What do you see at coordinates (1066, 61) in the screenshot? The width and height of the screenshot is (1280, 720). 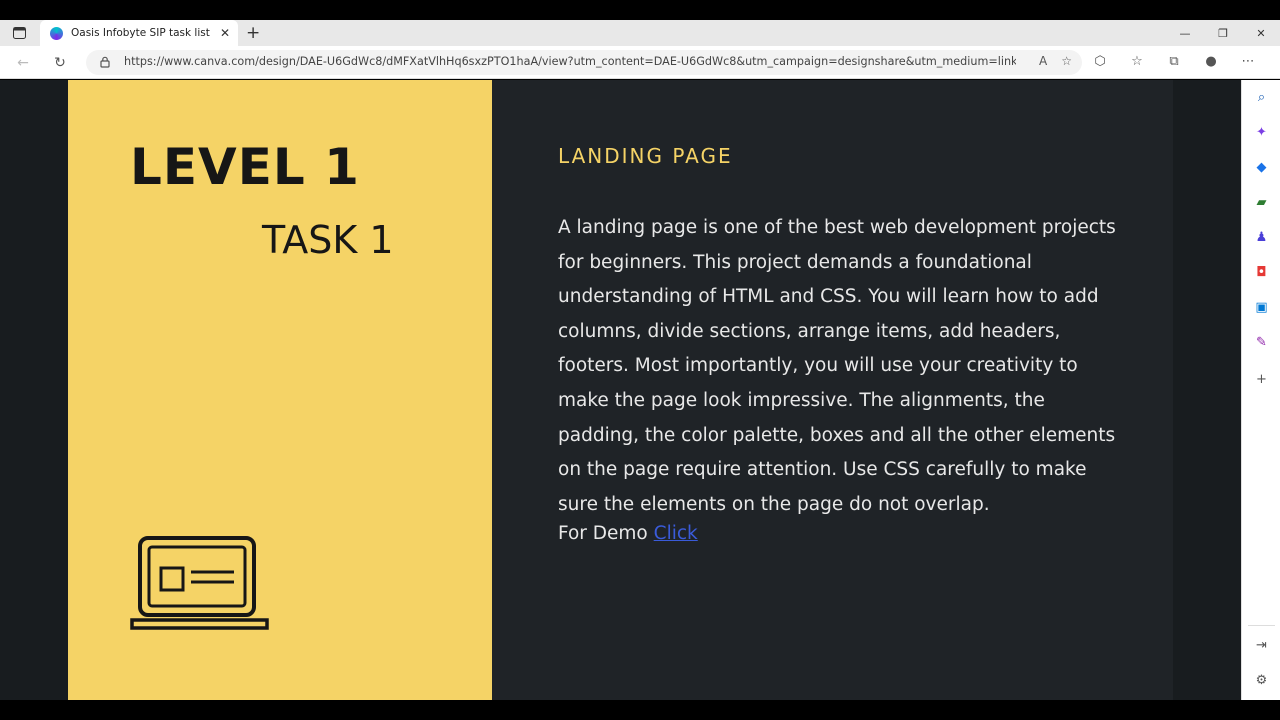 I see `favorite-add-icon: ☆` at bounding box center [1066, 61].